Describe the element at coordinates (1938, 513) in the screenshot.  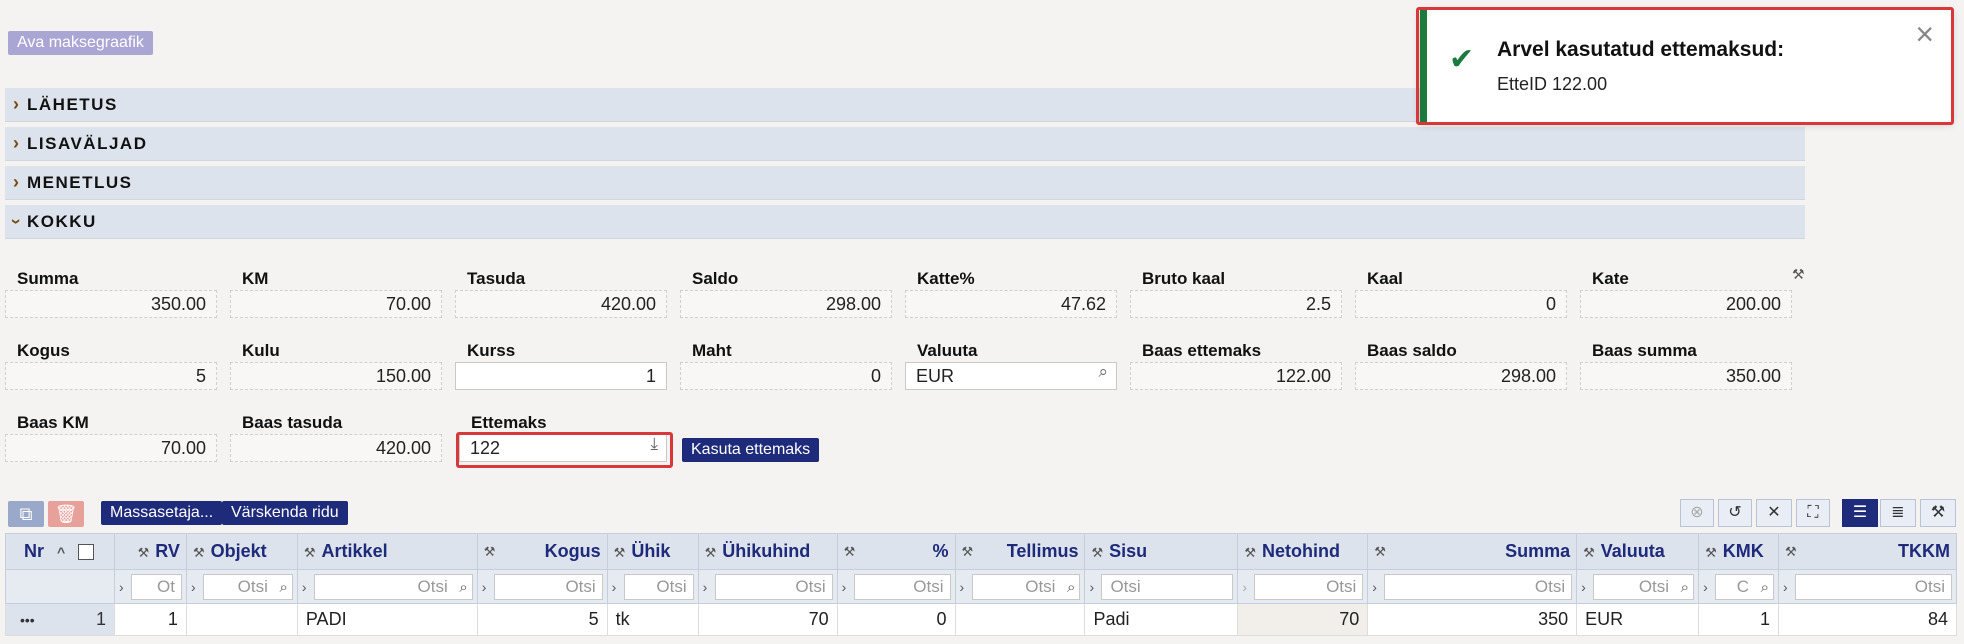
I see `settings-wrench-icon: ⚒` at that location.